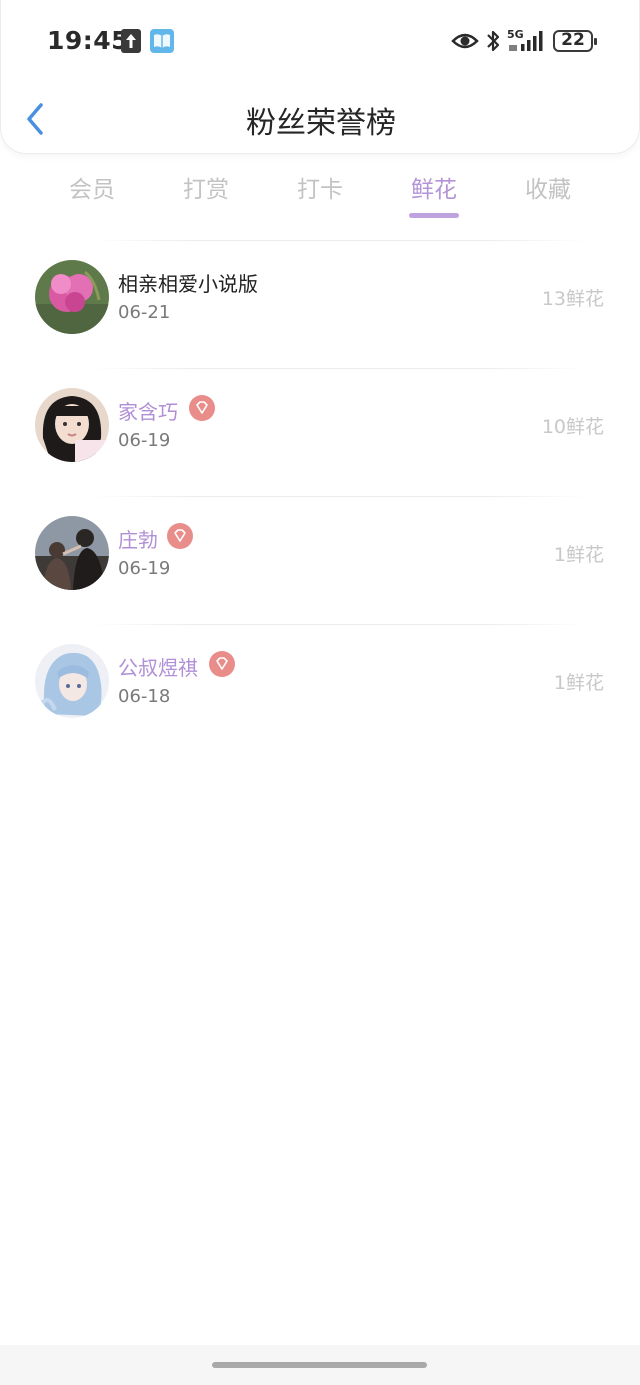 This screenshot has width=640, height=1385. What do you see at coordinates (320, 686) in the screenshot?
I see `list-item: 公叔煜祺 06-18 1鲜花` at bounding box center [320, 686].